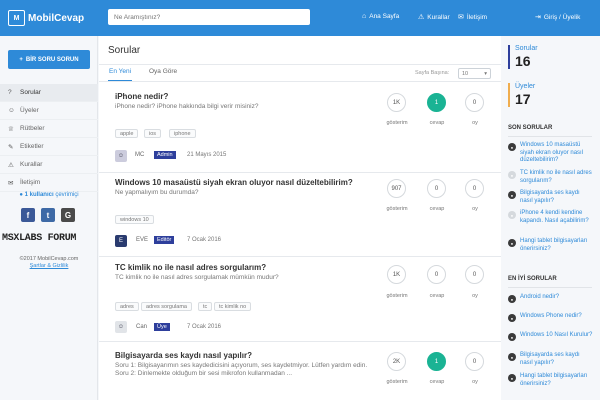  What do you see at coordinates (557, 380) in the screenshot?
I see `best-question-link: Hangi tablet bilgisayarları önerirsiniz?` at bounding box center [557, 380].